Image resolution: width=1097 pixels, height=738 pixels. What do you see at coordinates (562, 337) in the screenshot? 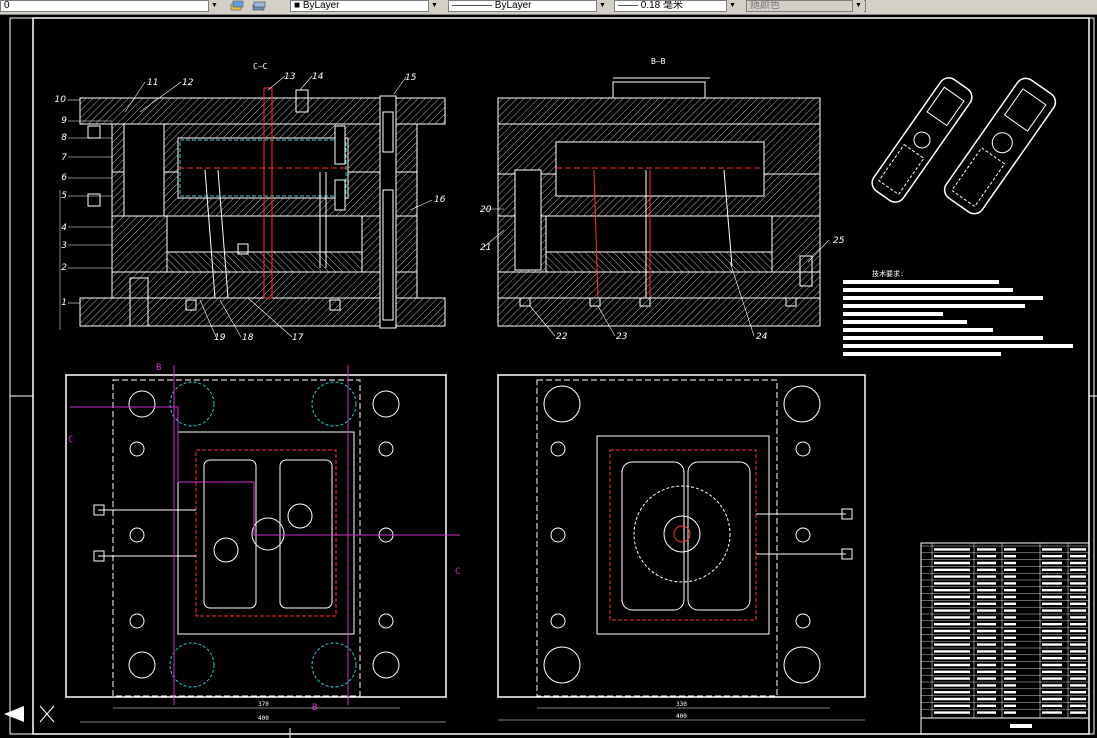
I see `part-number-label: 22` at bounding box center [562, 337].